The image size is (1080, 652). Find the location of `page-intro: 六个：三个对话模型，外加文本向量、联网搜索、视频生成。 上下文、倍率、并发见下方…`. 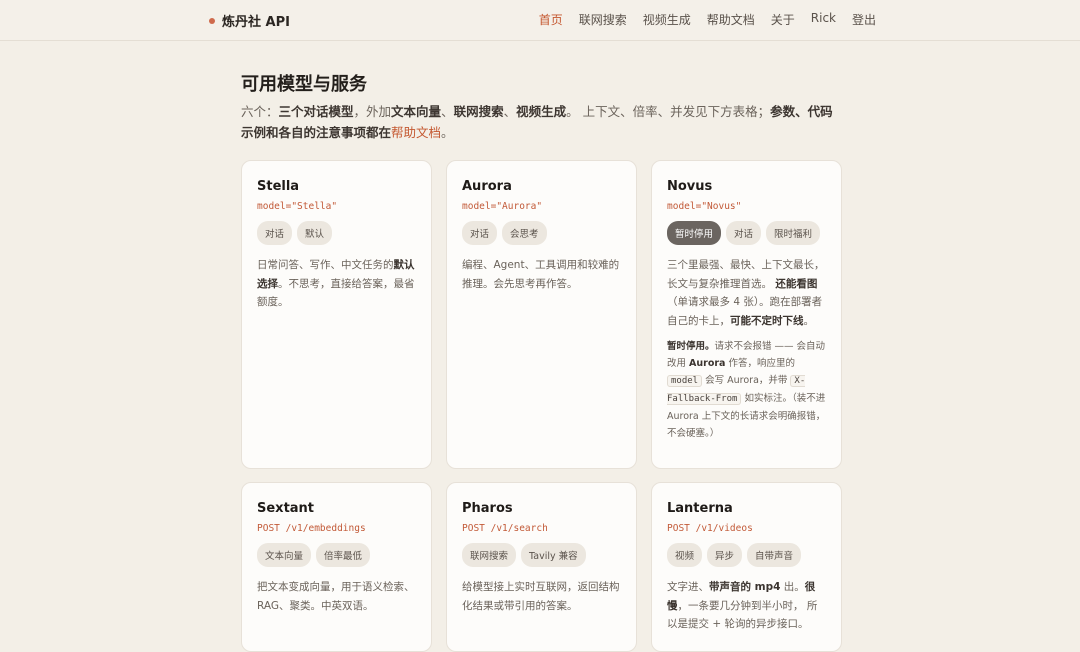

page-intro: 六个：三个对话模型，外加文本向量、联网搜索、视频生成。 上下文、倍率、并发见下方… is located at coordinates (541, 122).